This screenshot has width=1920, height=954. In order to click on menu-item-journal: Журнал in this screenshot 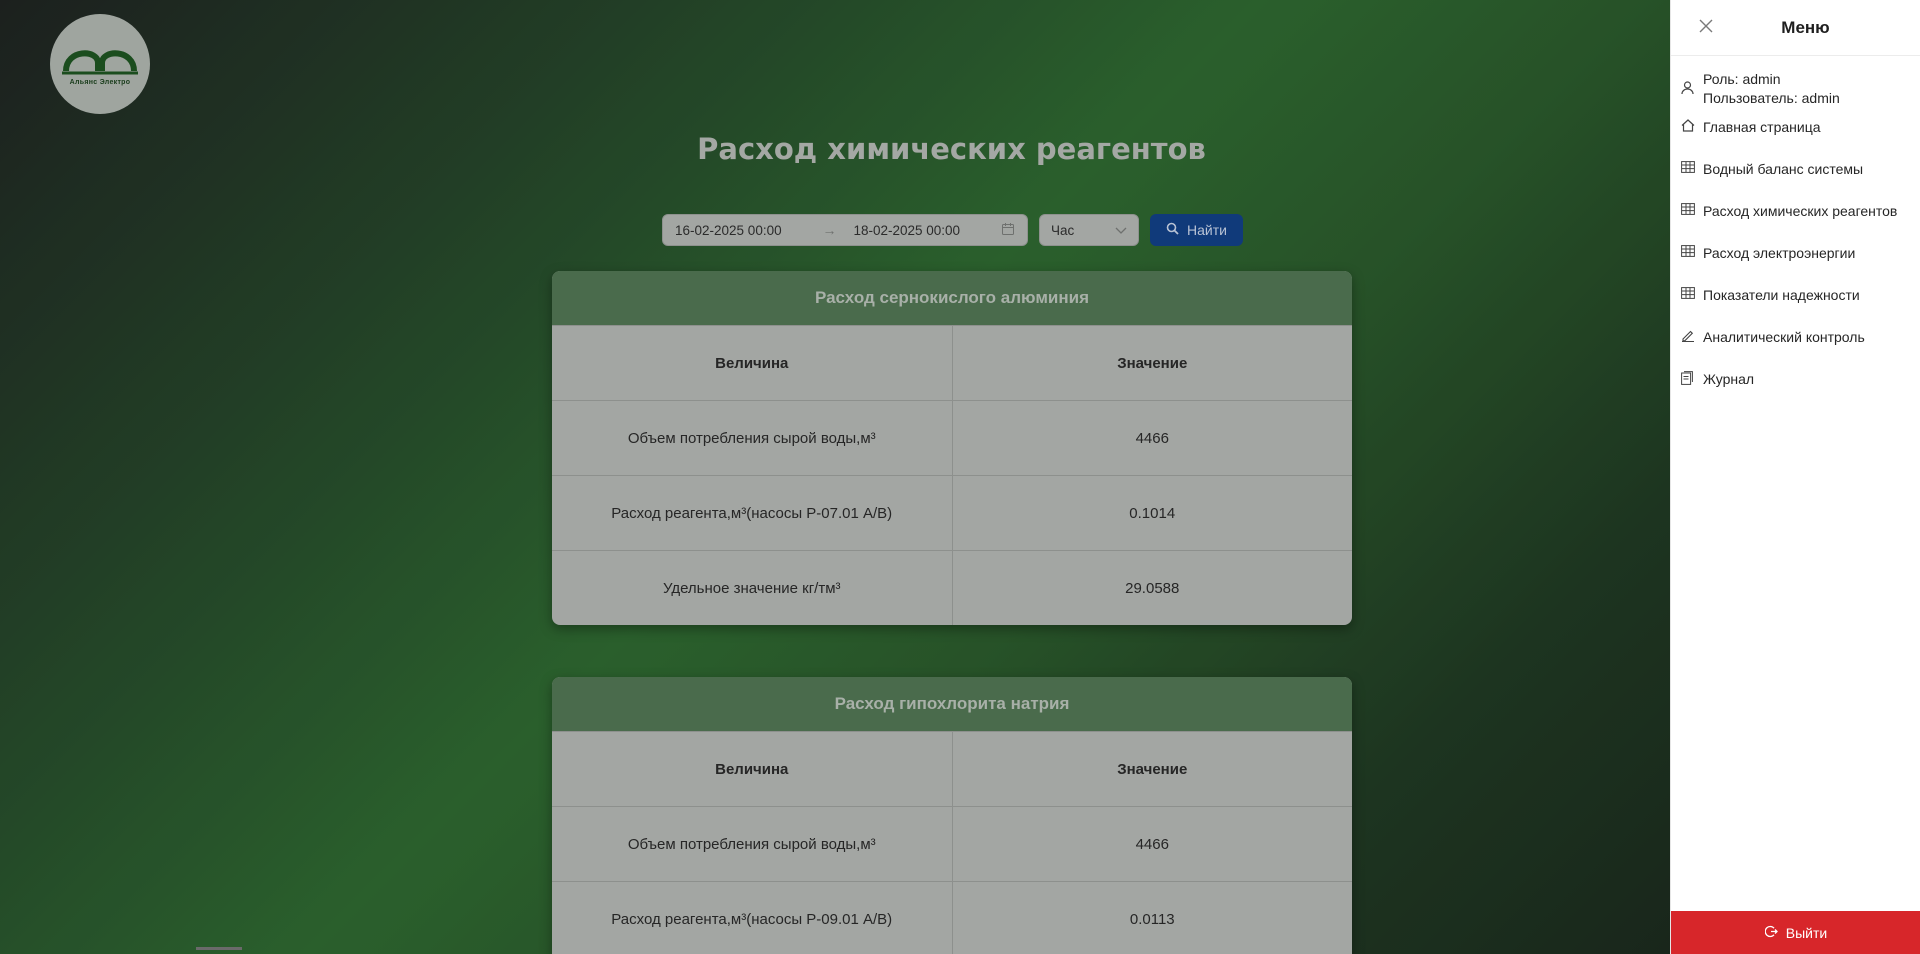, I will do `click(1795, 391)`.